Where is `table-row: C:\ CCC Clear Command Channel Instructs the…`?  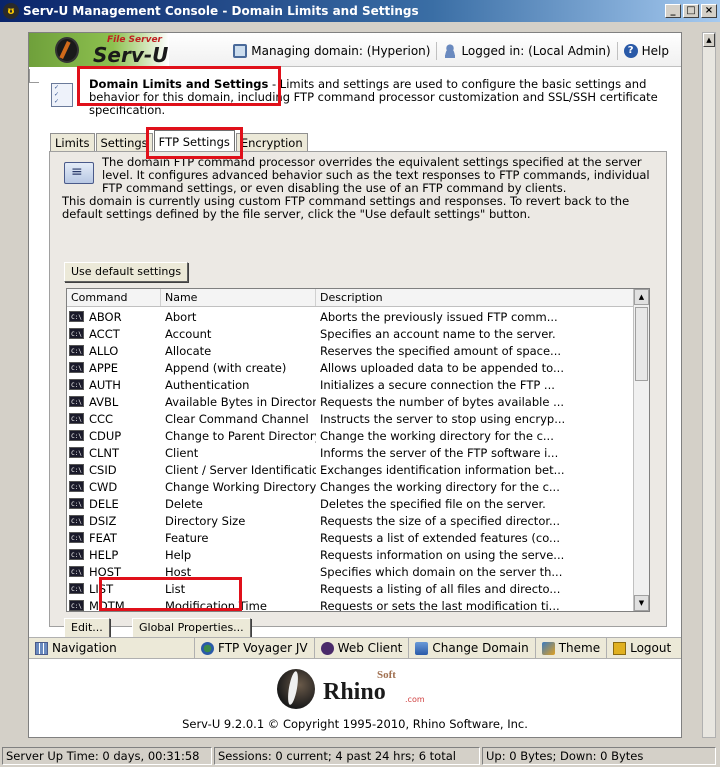
table-row: C:\ CCC Clear Command Channel Instructs the… is located at coordinates (351, 418).